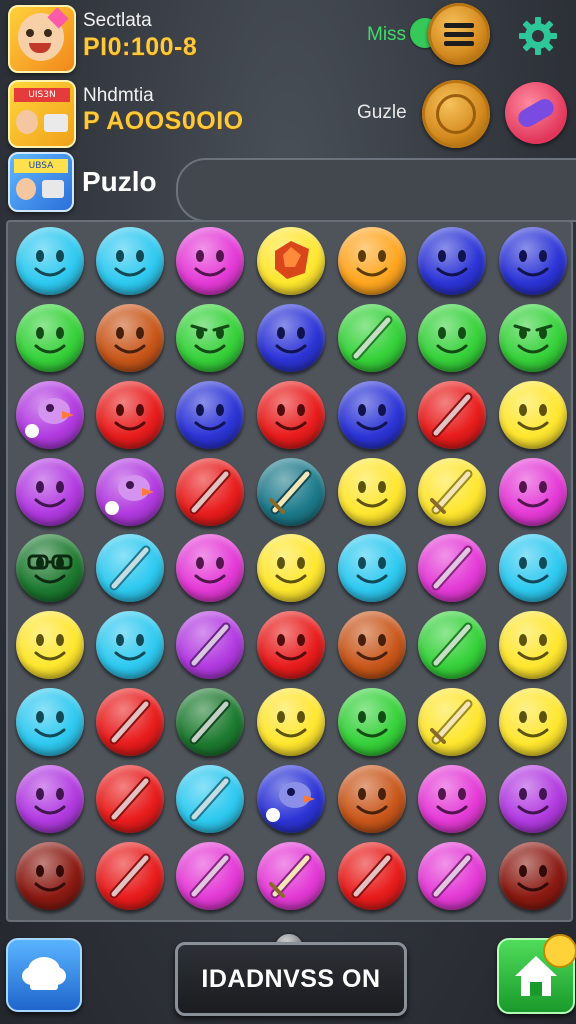 This screenshot has width=576, height=1024. I want to click on tile-purple-stick, so click(210, 645).